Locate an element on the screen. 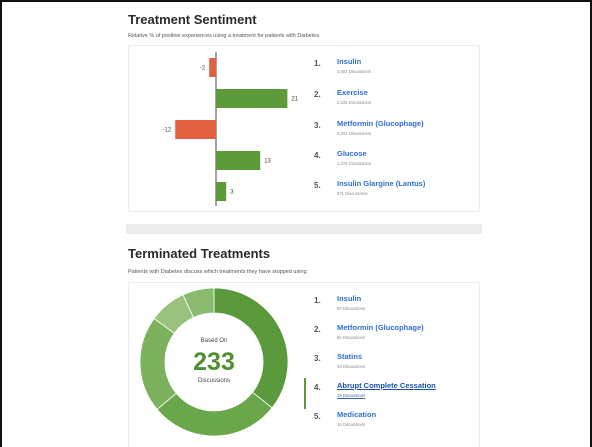  treatment-link: Exercise is located at coordinates (352, 92).